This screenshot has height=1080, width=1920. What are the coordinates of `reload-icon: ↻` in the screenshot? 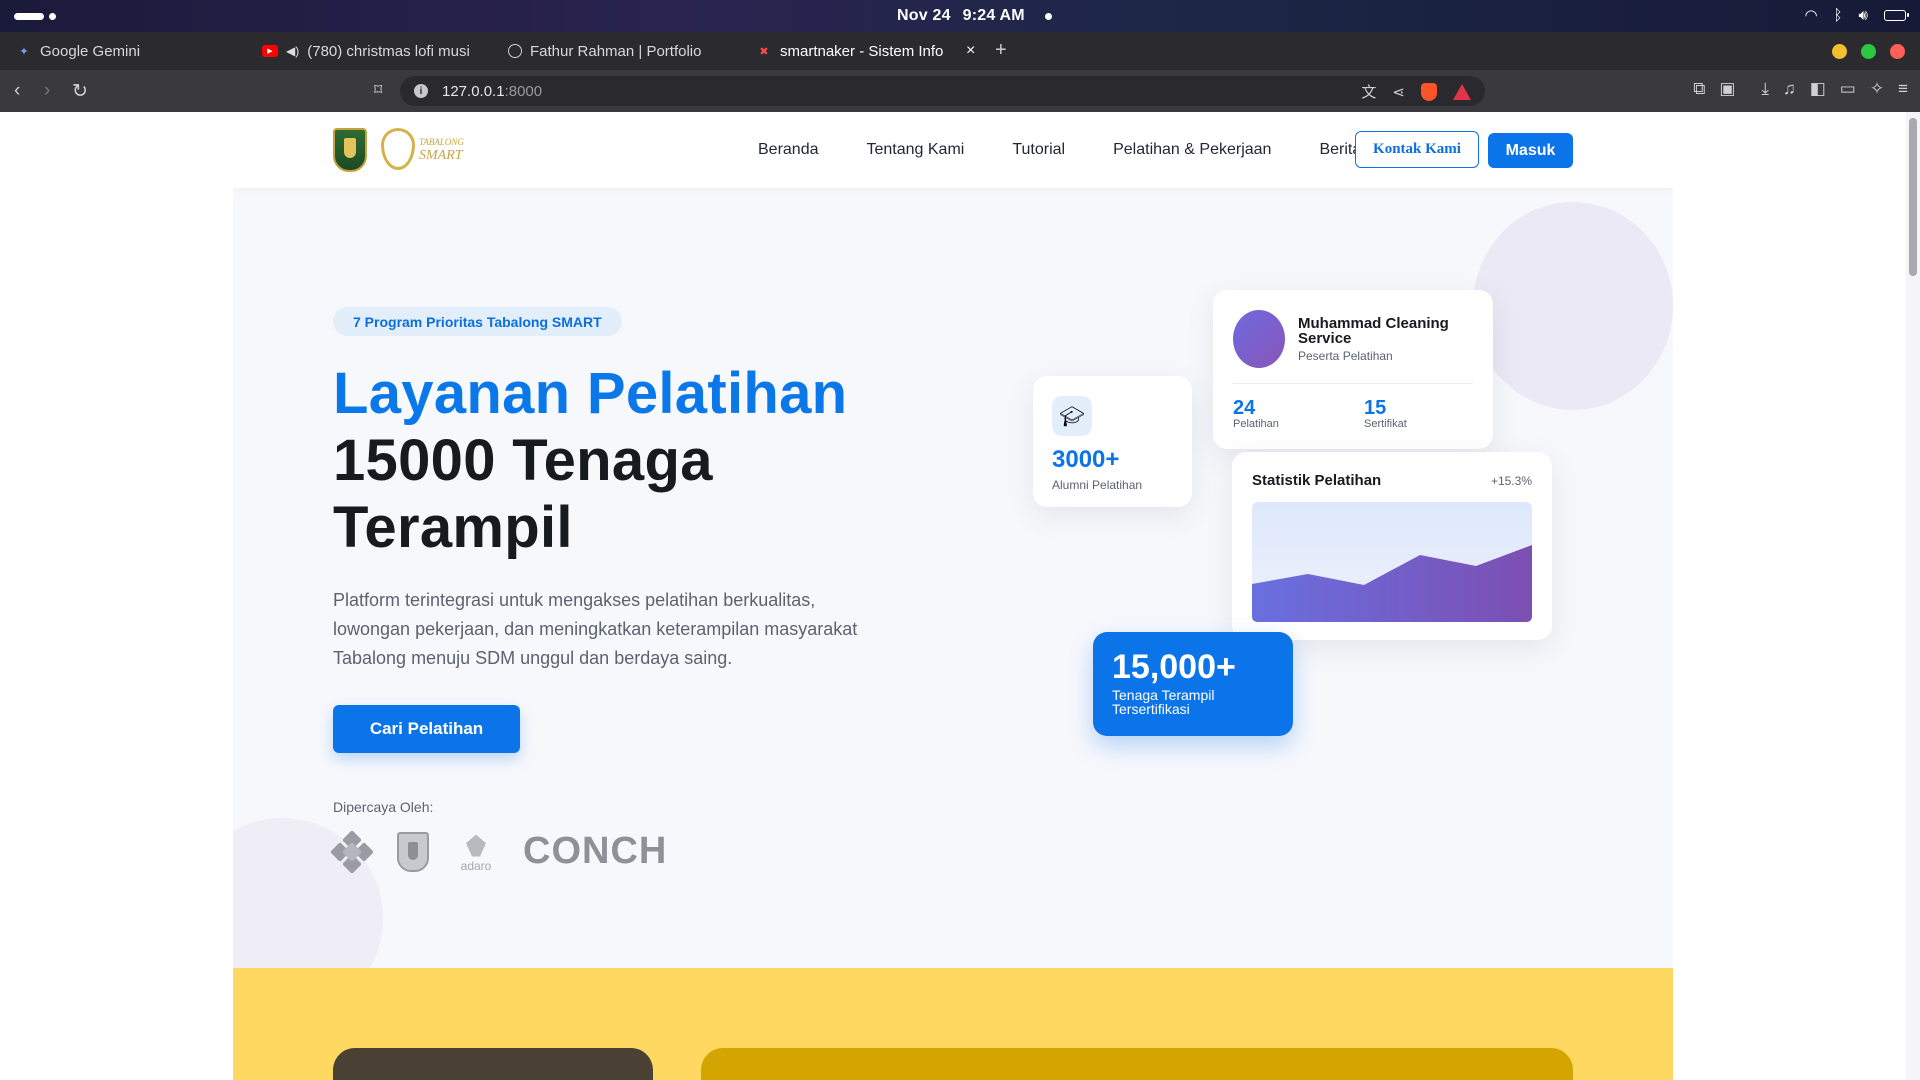 It's located at (80, 91).